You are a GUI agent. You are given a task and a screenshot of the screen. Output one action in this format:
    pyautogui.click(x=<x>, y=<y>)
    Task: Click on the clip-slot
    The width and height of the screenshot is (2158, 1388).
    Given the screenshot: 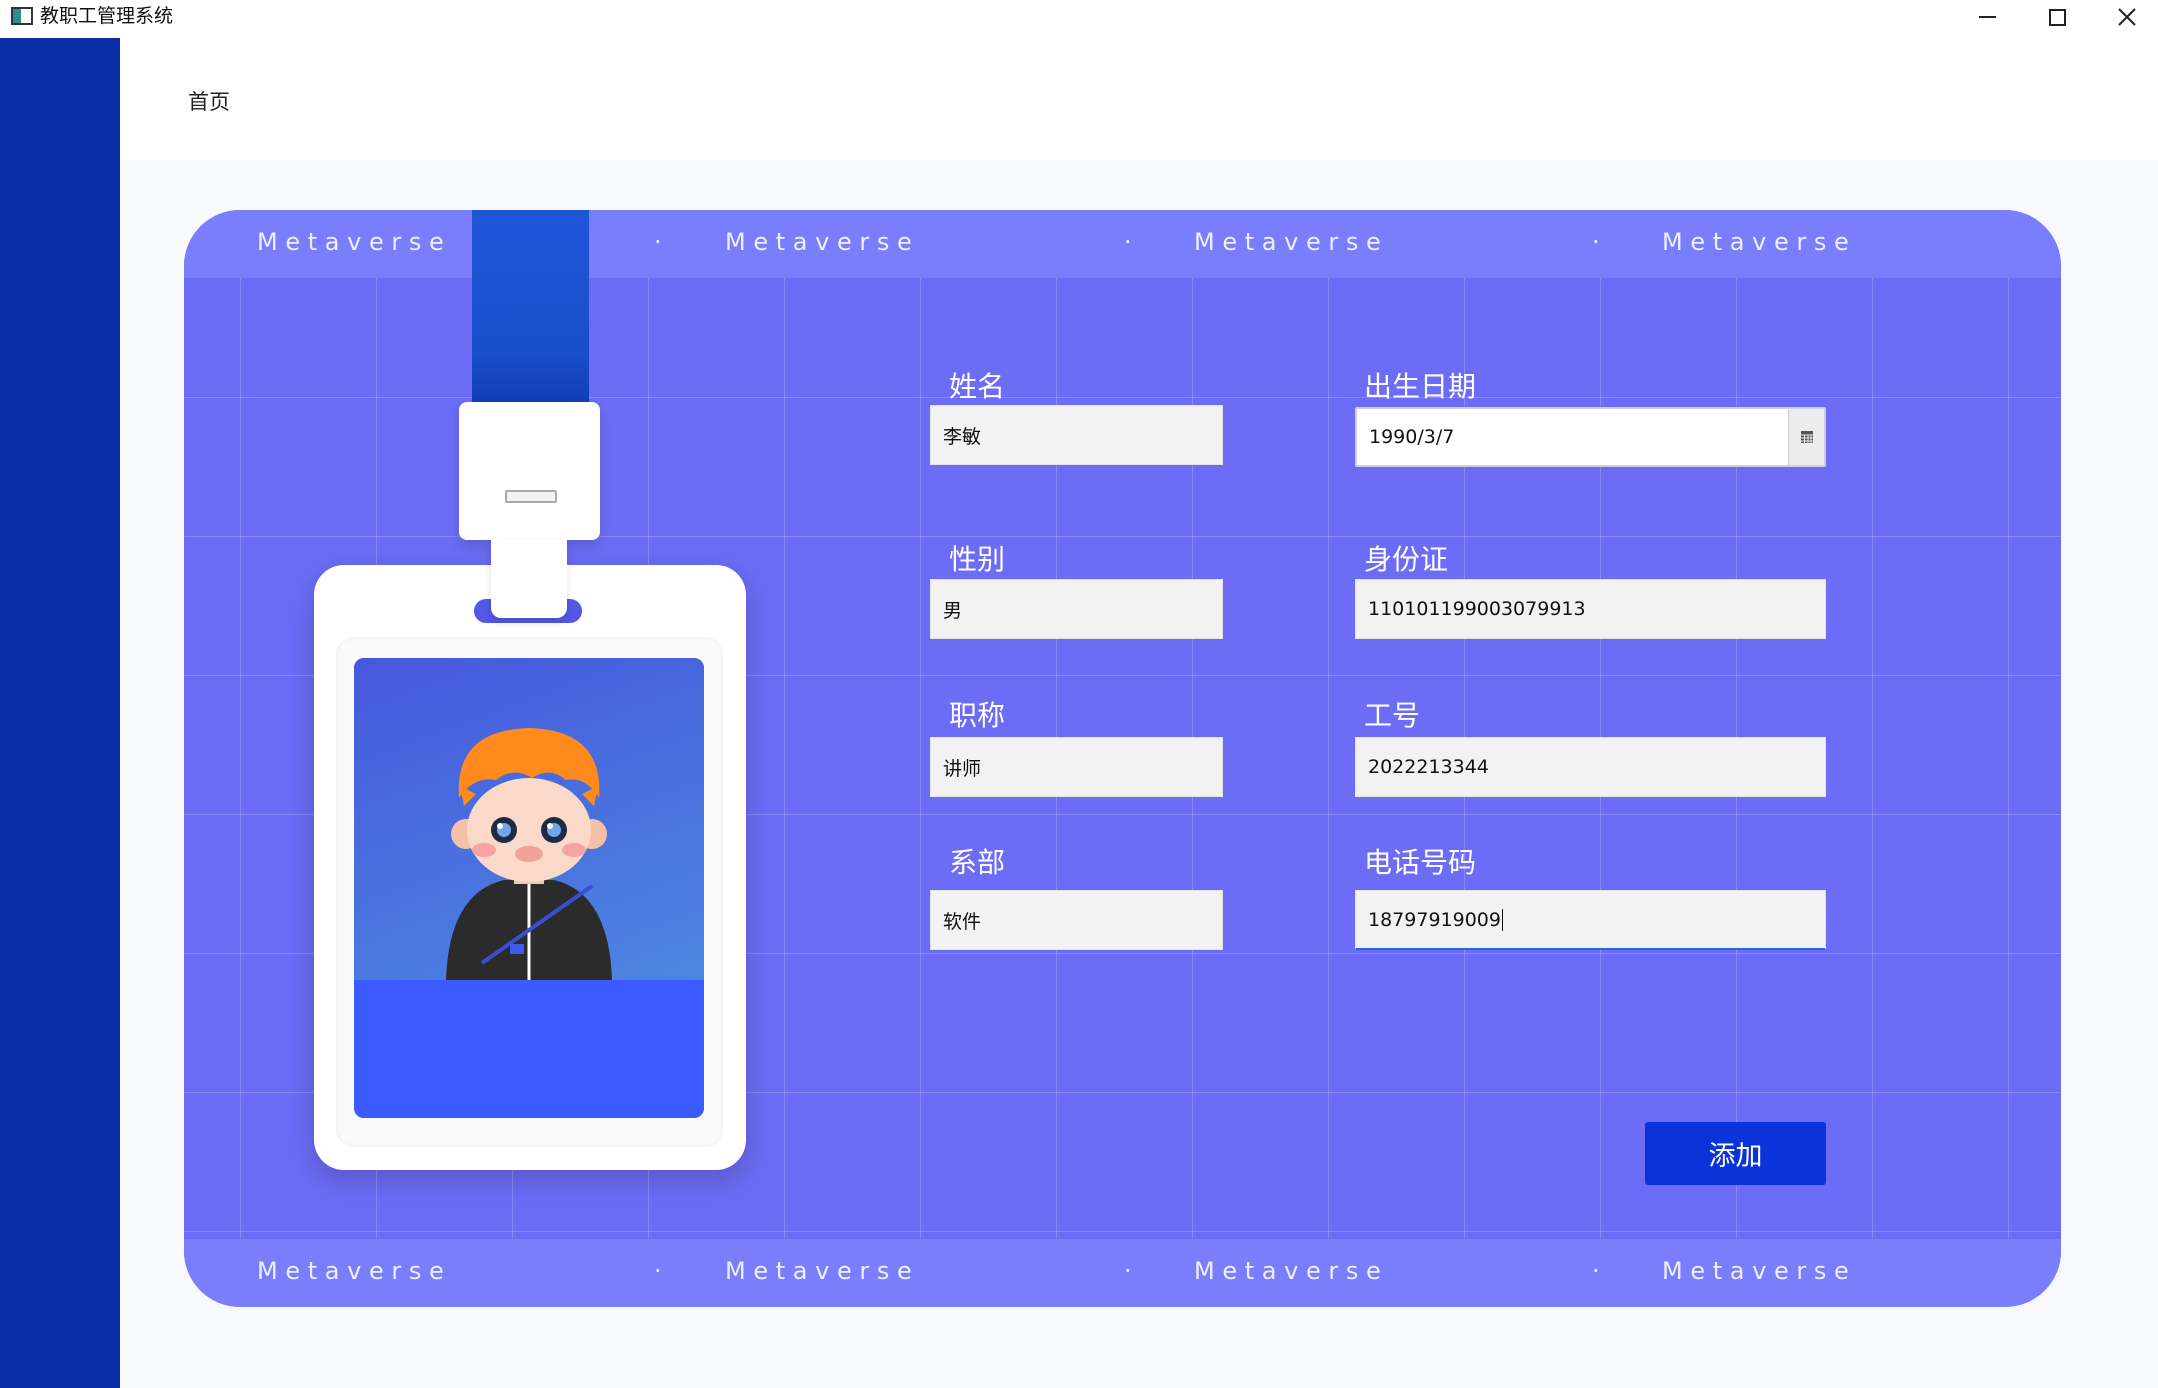 What is the action you would take?
    pyautogui.click(x=531, y=496)
    